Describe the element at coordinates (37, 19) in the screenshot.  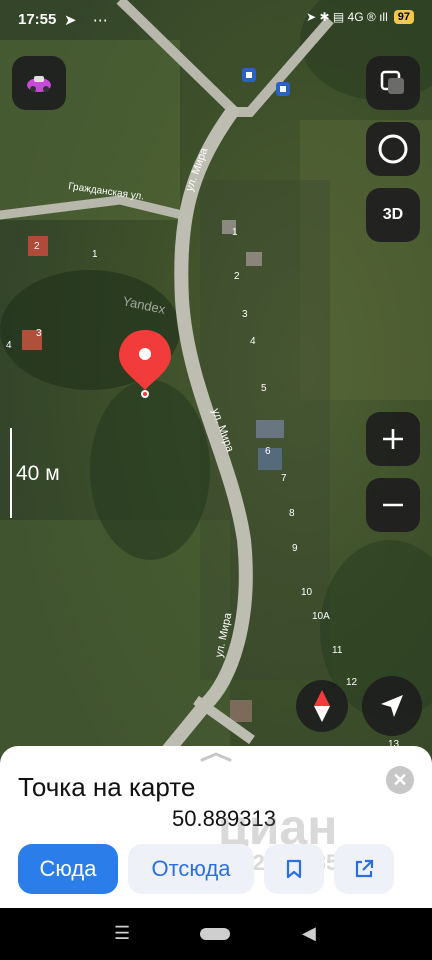
I see `status-time: 17:55` at that location.